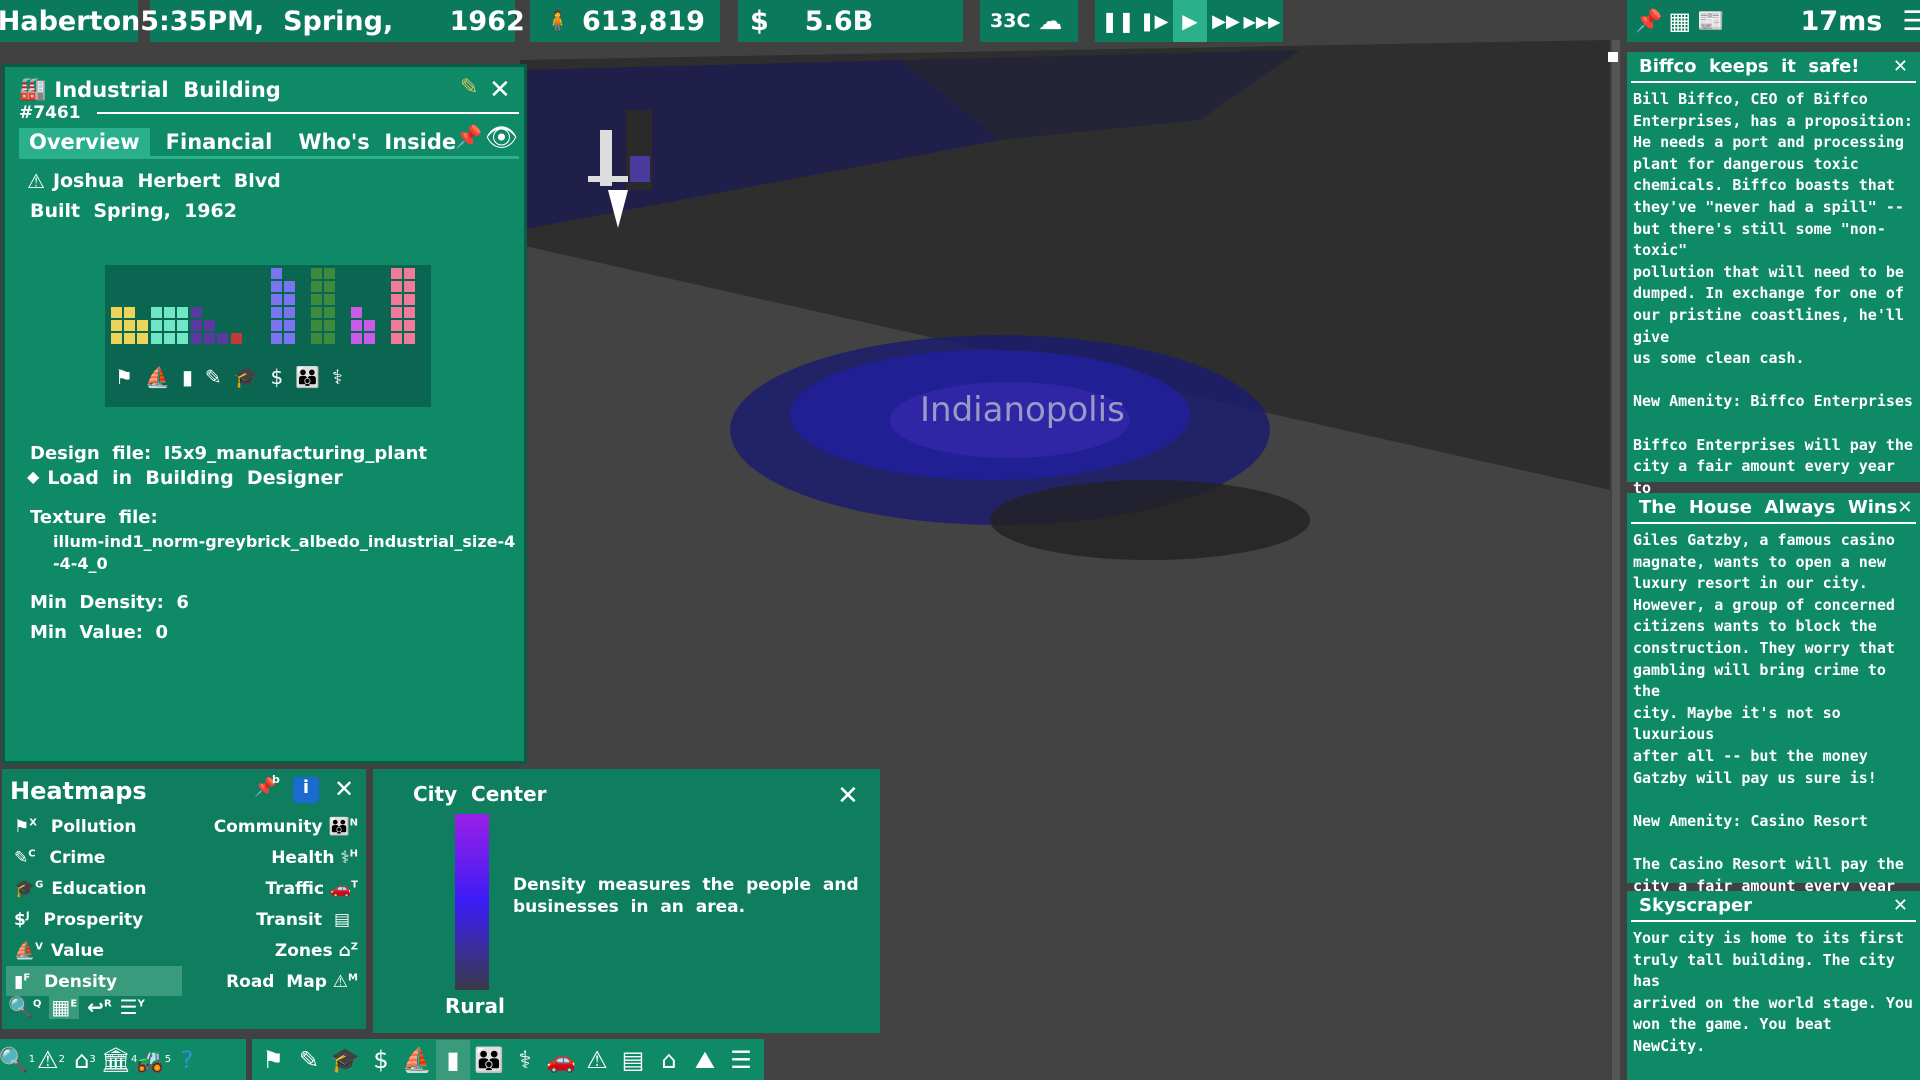 The width and height of the screenshot is (1920, 1080). What do you see at coordinates (219, 142) in the screenshot?
I see `tab-financial: Financial` at bounding box center [219, 142].